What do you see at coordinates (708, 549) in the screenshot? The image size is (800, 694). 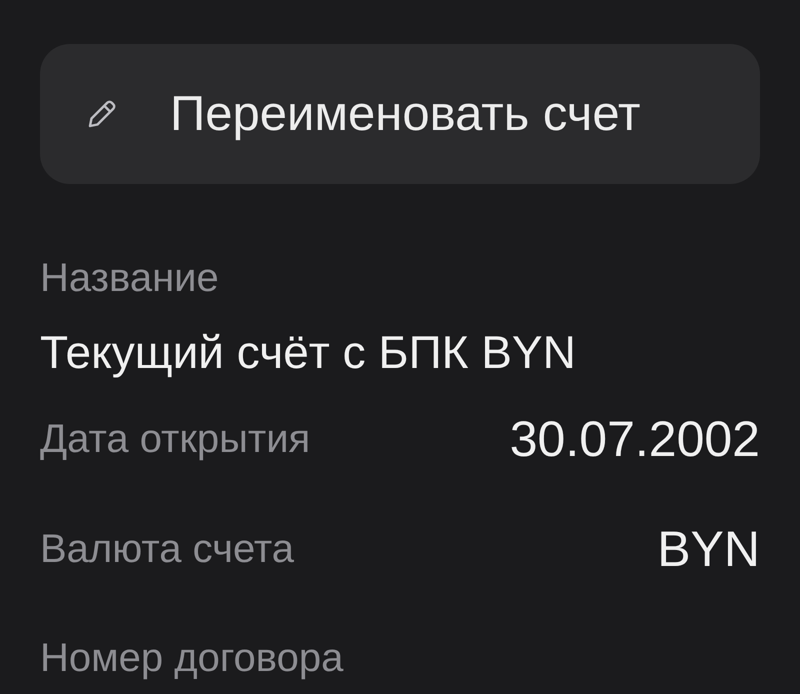 I see `field-value: BYN` at bounding box center [708, 549].